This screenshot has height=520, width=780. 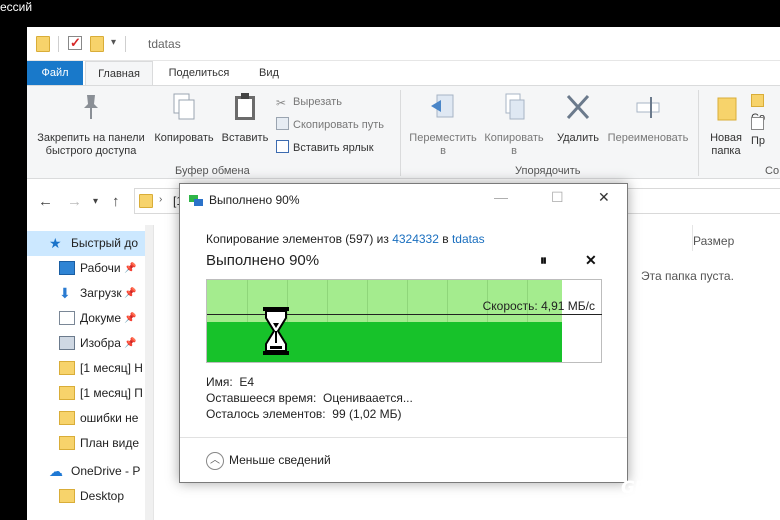 What do you see at coordinates (67, 343) in the screenshot?
I see `pictures-icon` at bounding box center [67, 343].